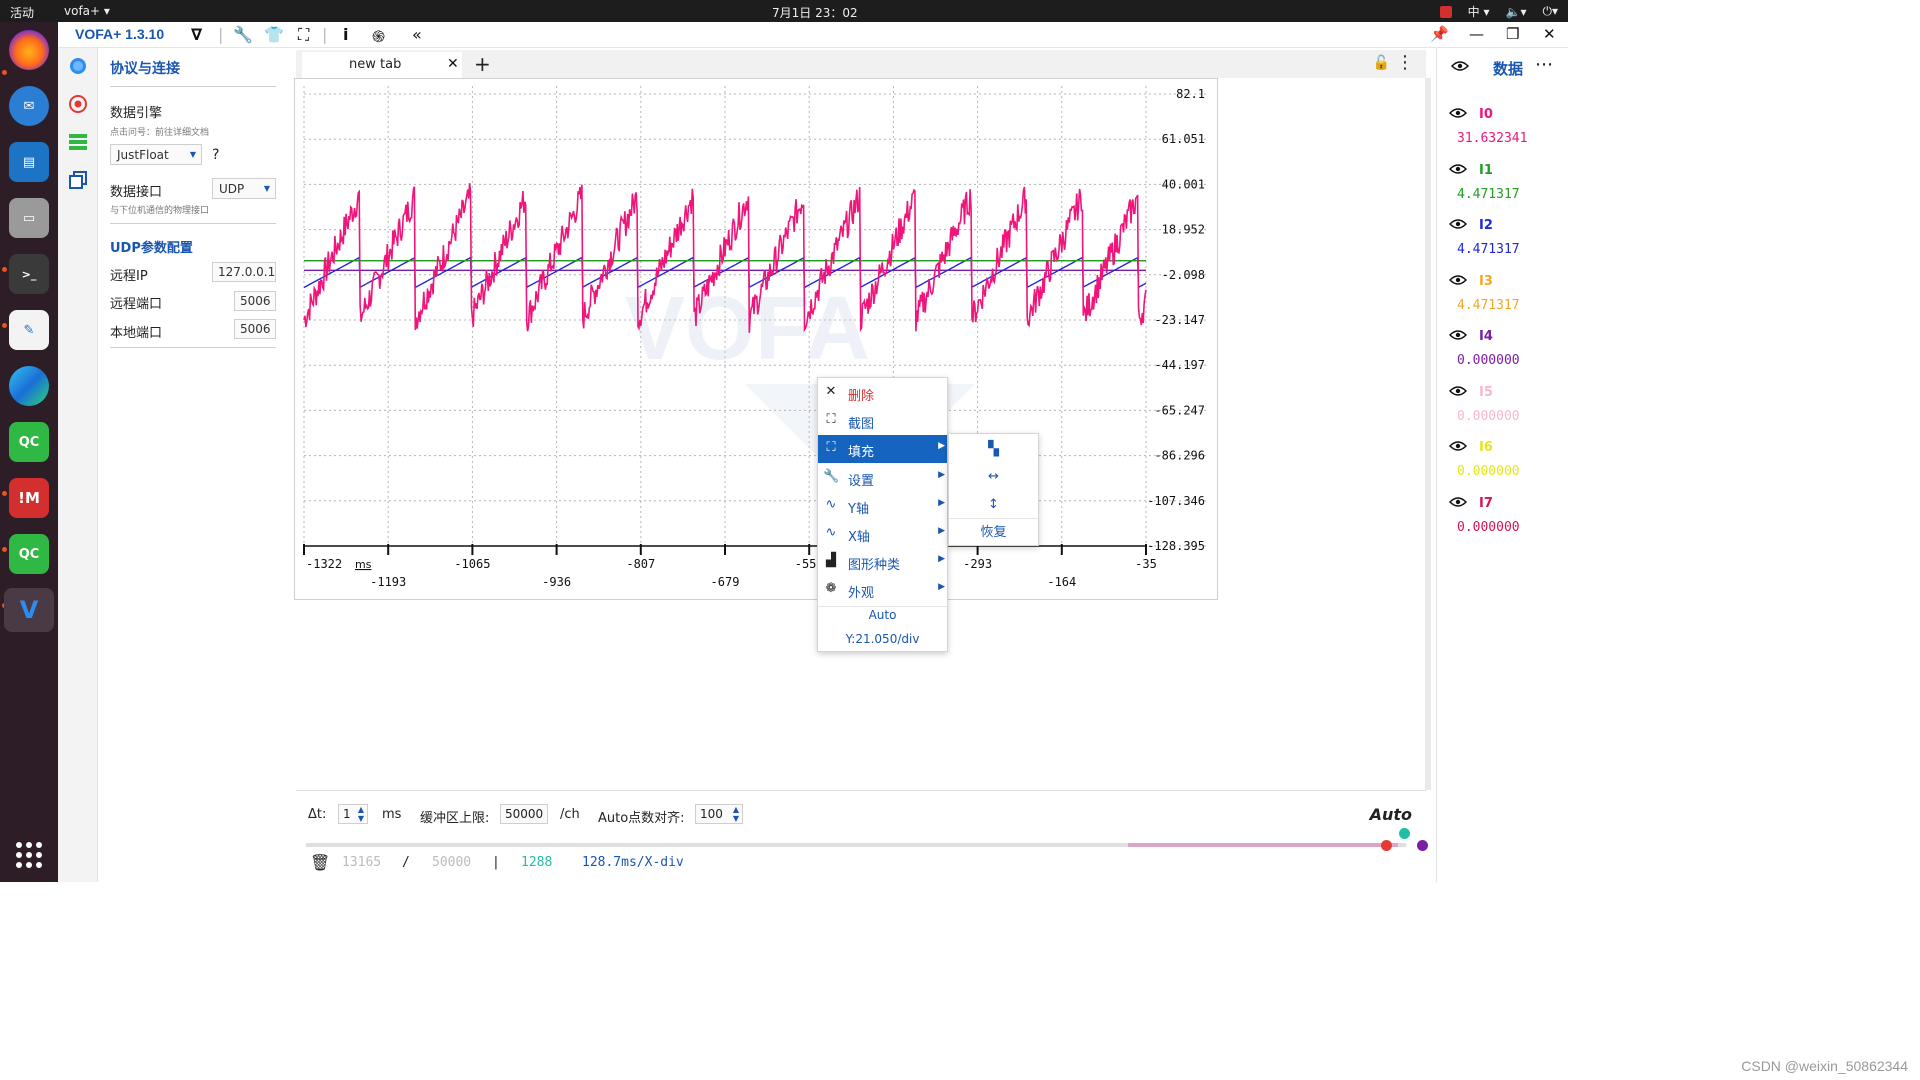 Image resolution: width=1920 pixels, height=1080 pixels. What do you see at coordinates (29, 330) in the screenshot?
I see `text-editor-icon: ✎` at bounding box center [29, 330].